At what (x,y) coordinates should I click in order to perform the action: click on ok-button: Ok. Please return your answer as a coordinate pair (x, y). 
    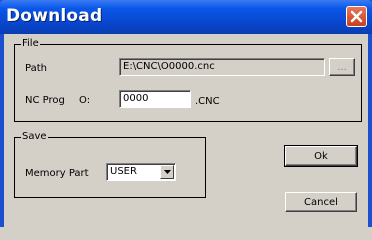
    Looking at the image, I should click on (321, 156).